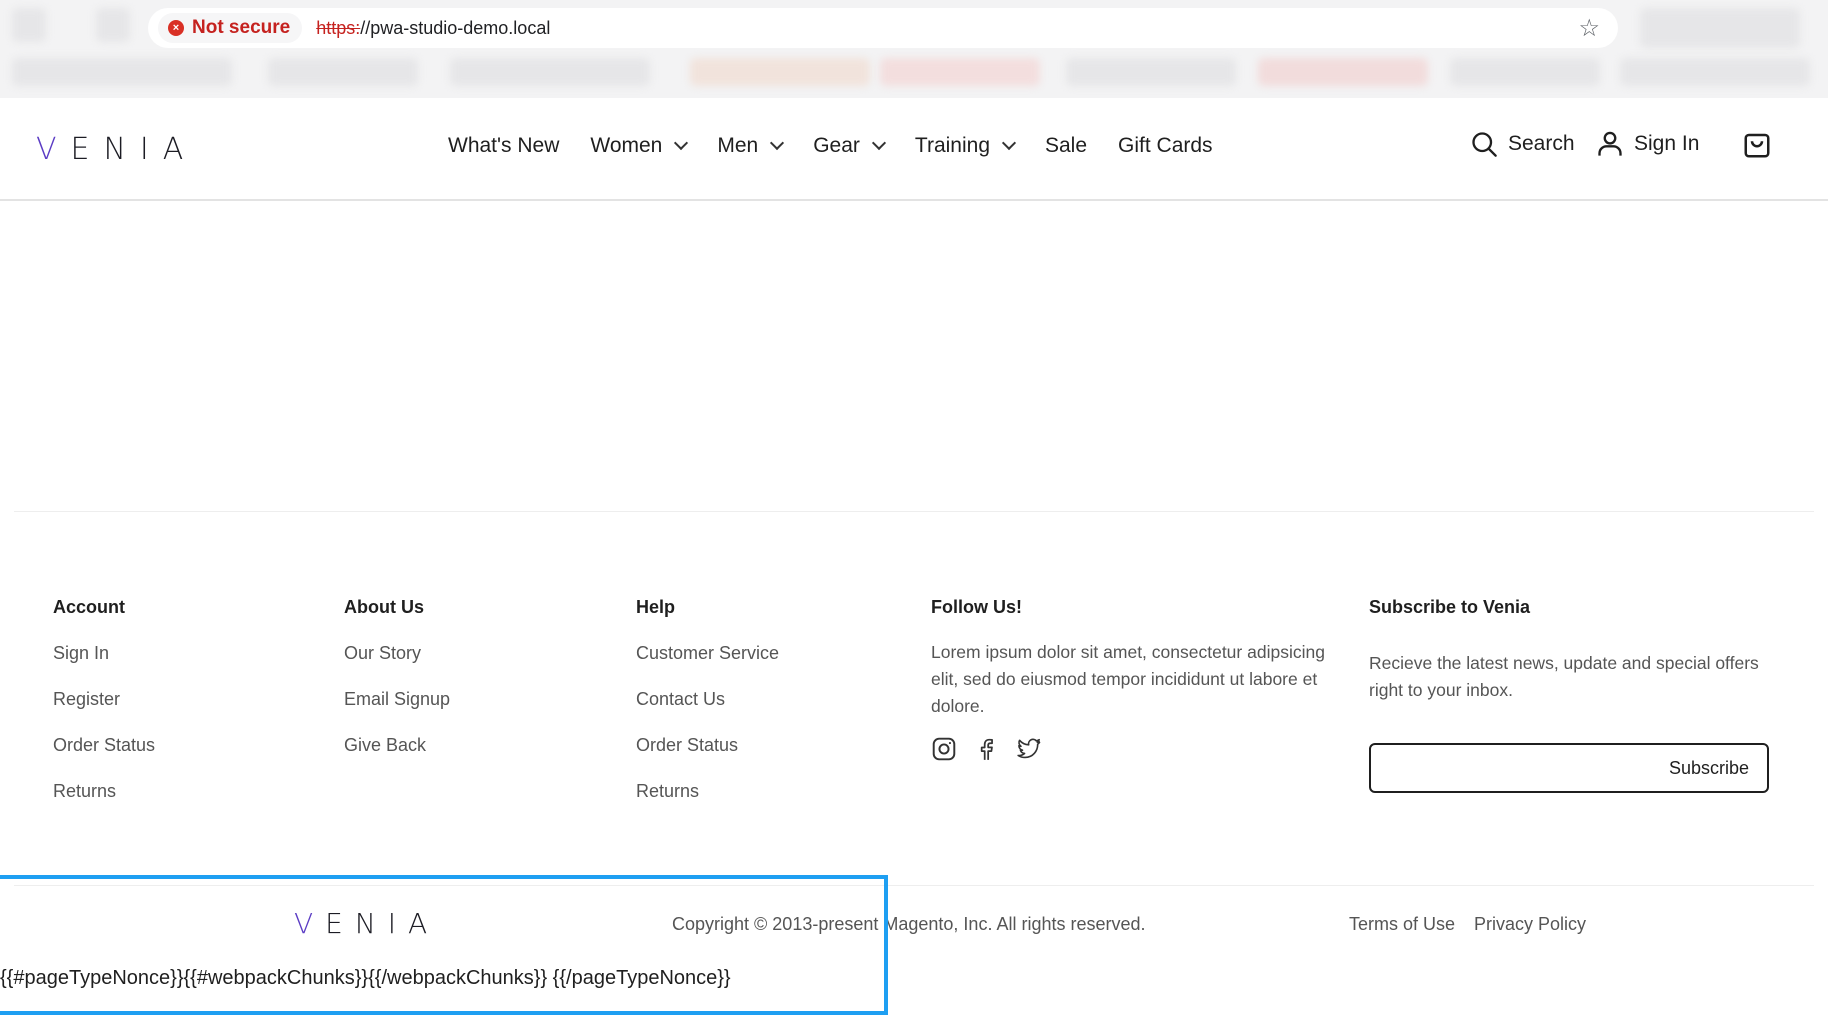 This screenshot has width=1828, height=1015. Describe the element at coordinates (1402, 924) in the screenshot. I see `terms-of-use-link: Terms of Use` at that location.